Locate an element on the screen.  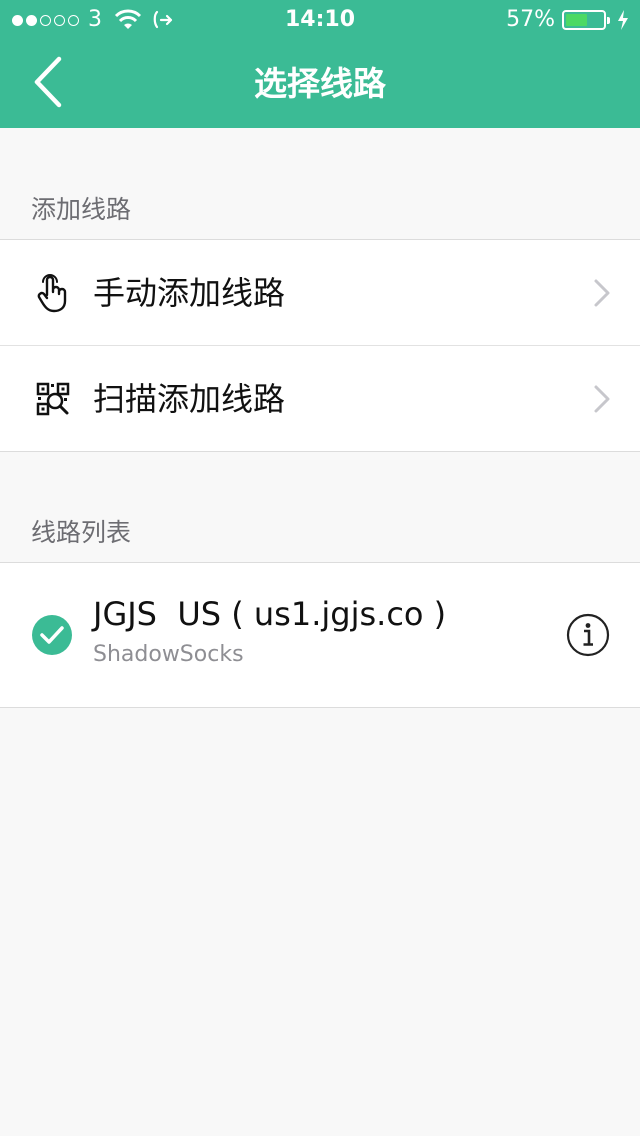
status-right: 57% is located at coordinates (568, 20).